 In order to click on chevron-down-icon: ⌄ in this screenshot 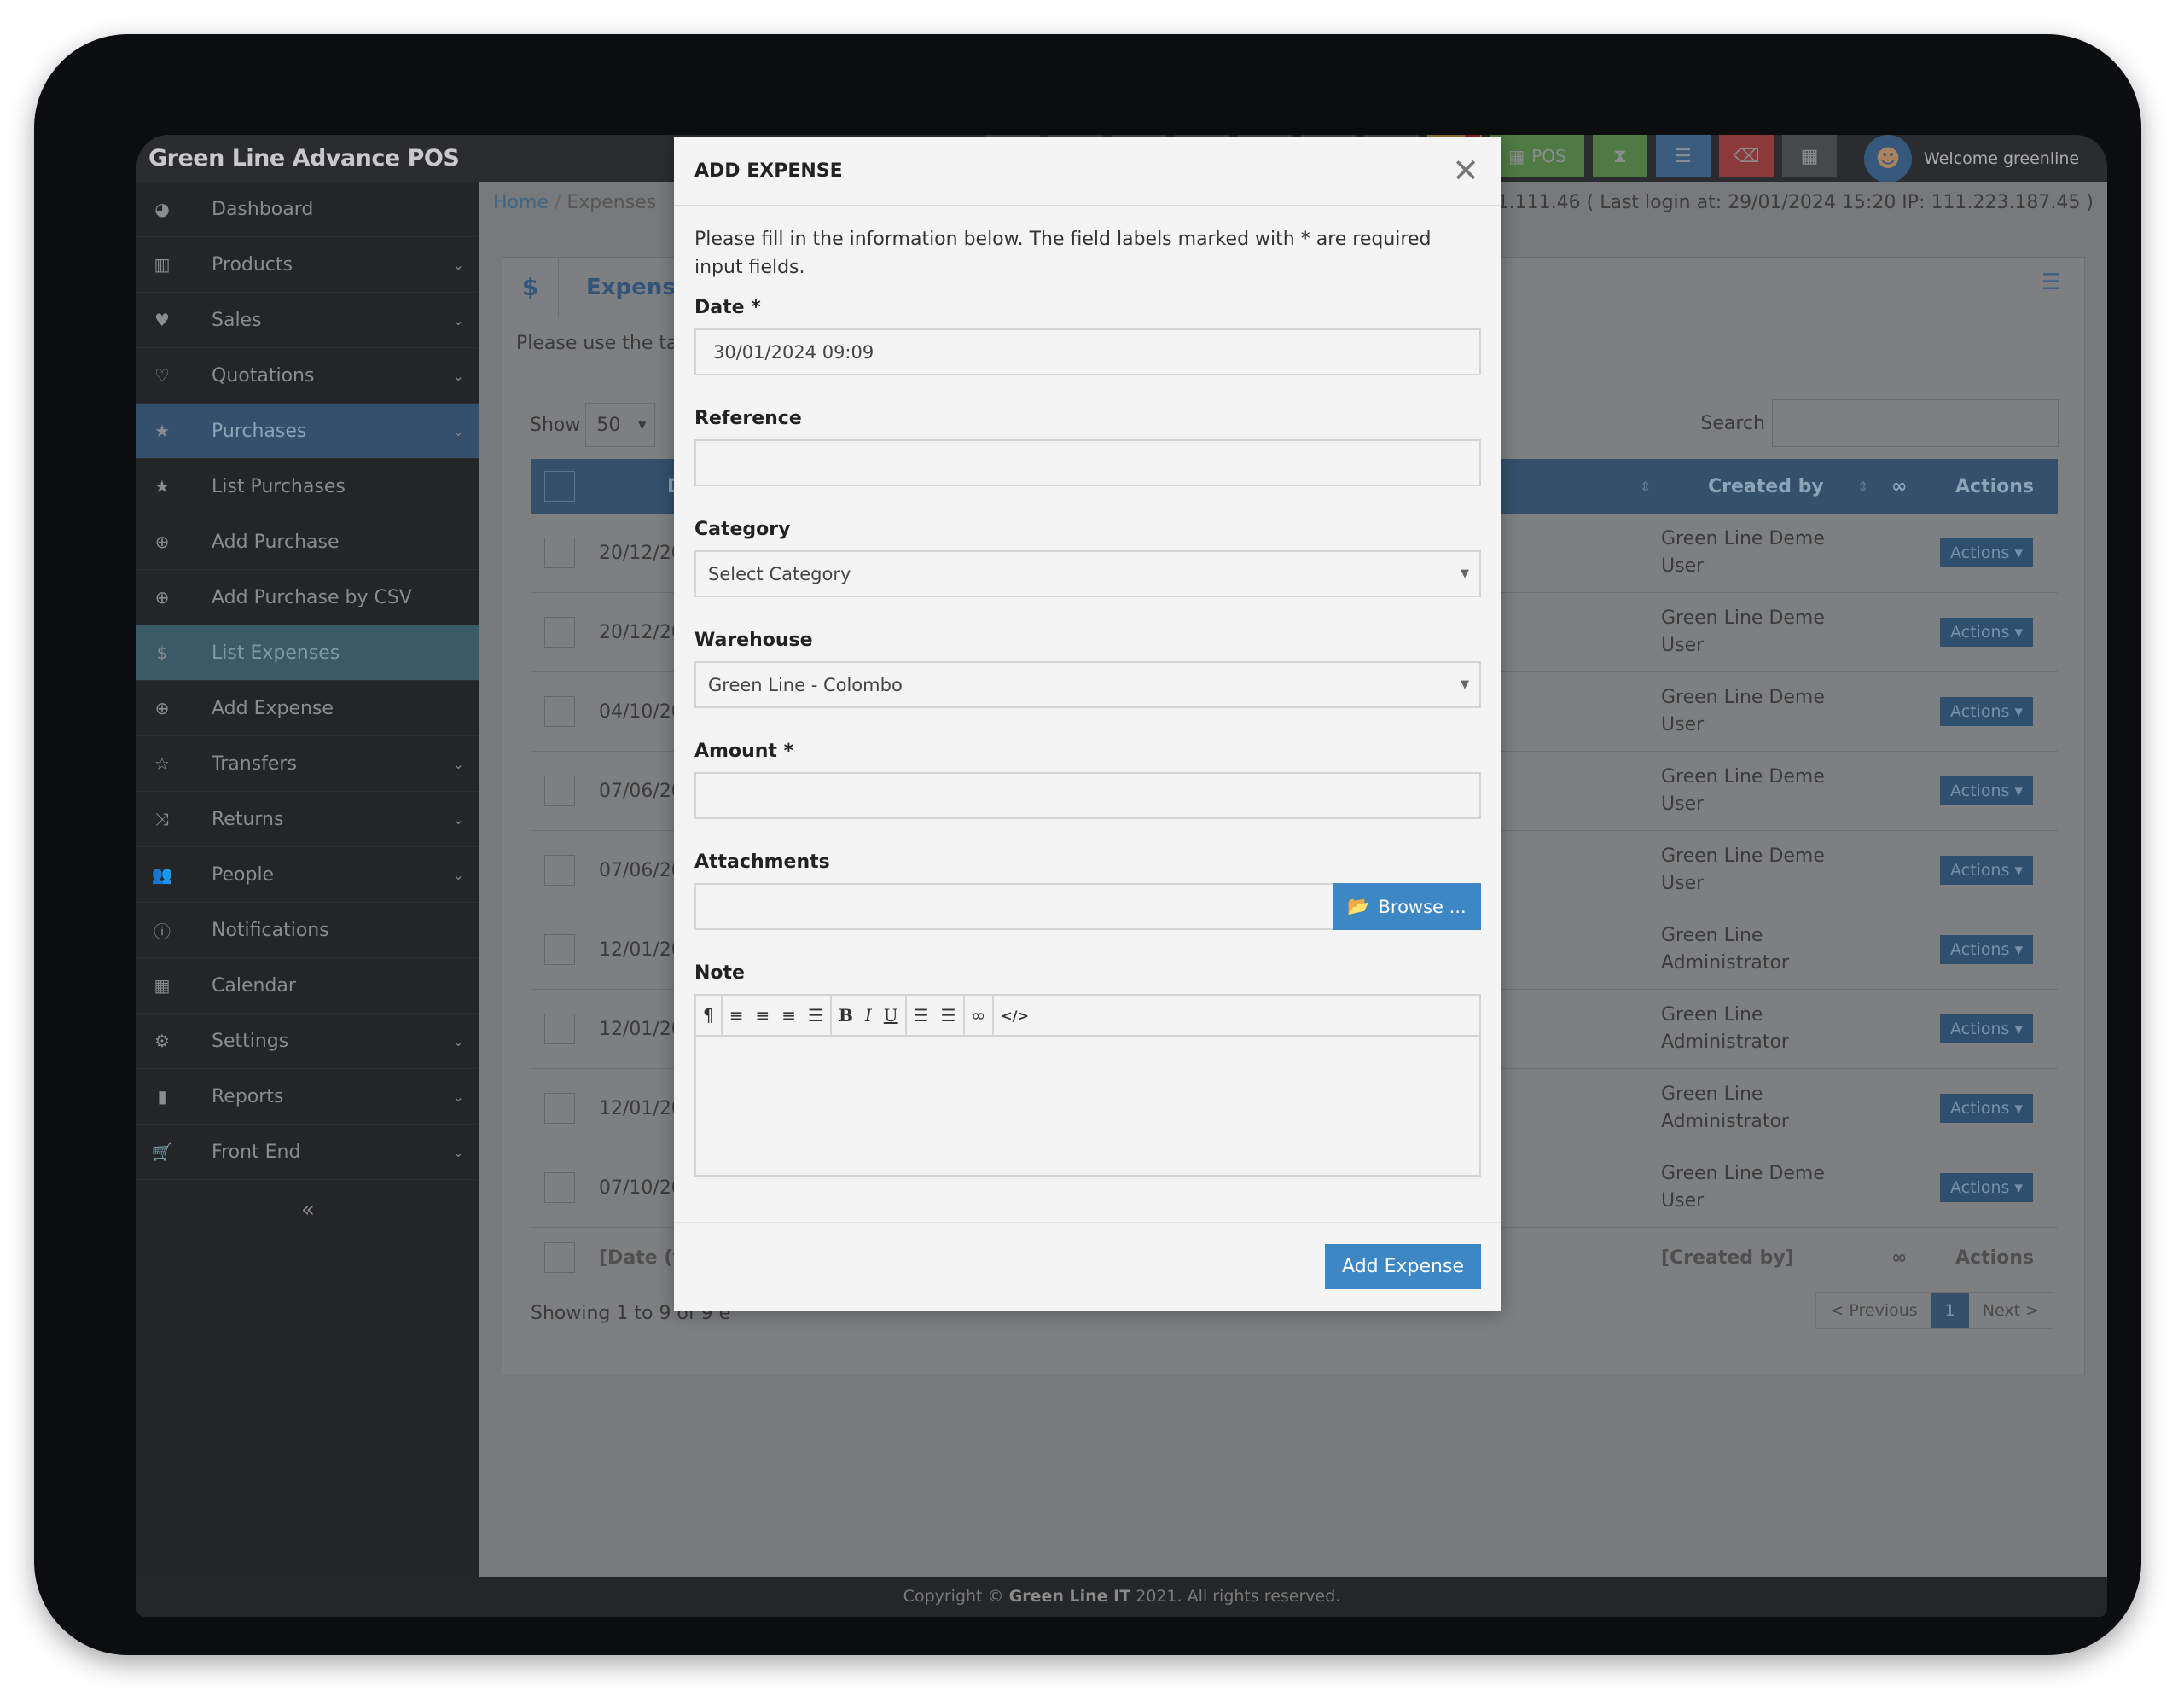, I will do `click(458, 763)`.